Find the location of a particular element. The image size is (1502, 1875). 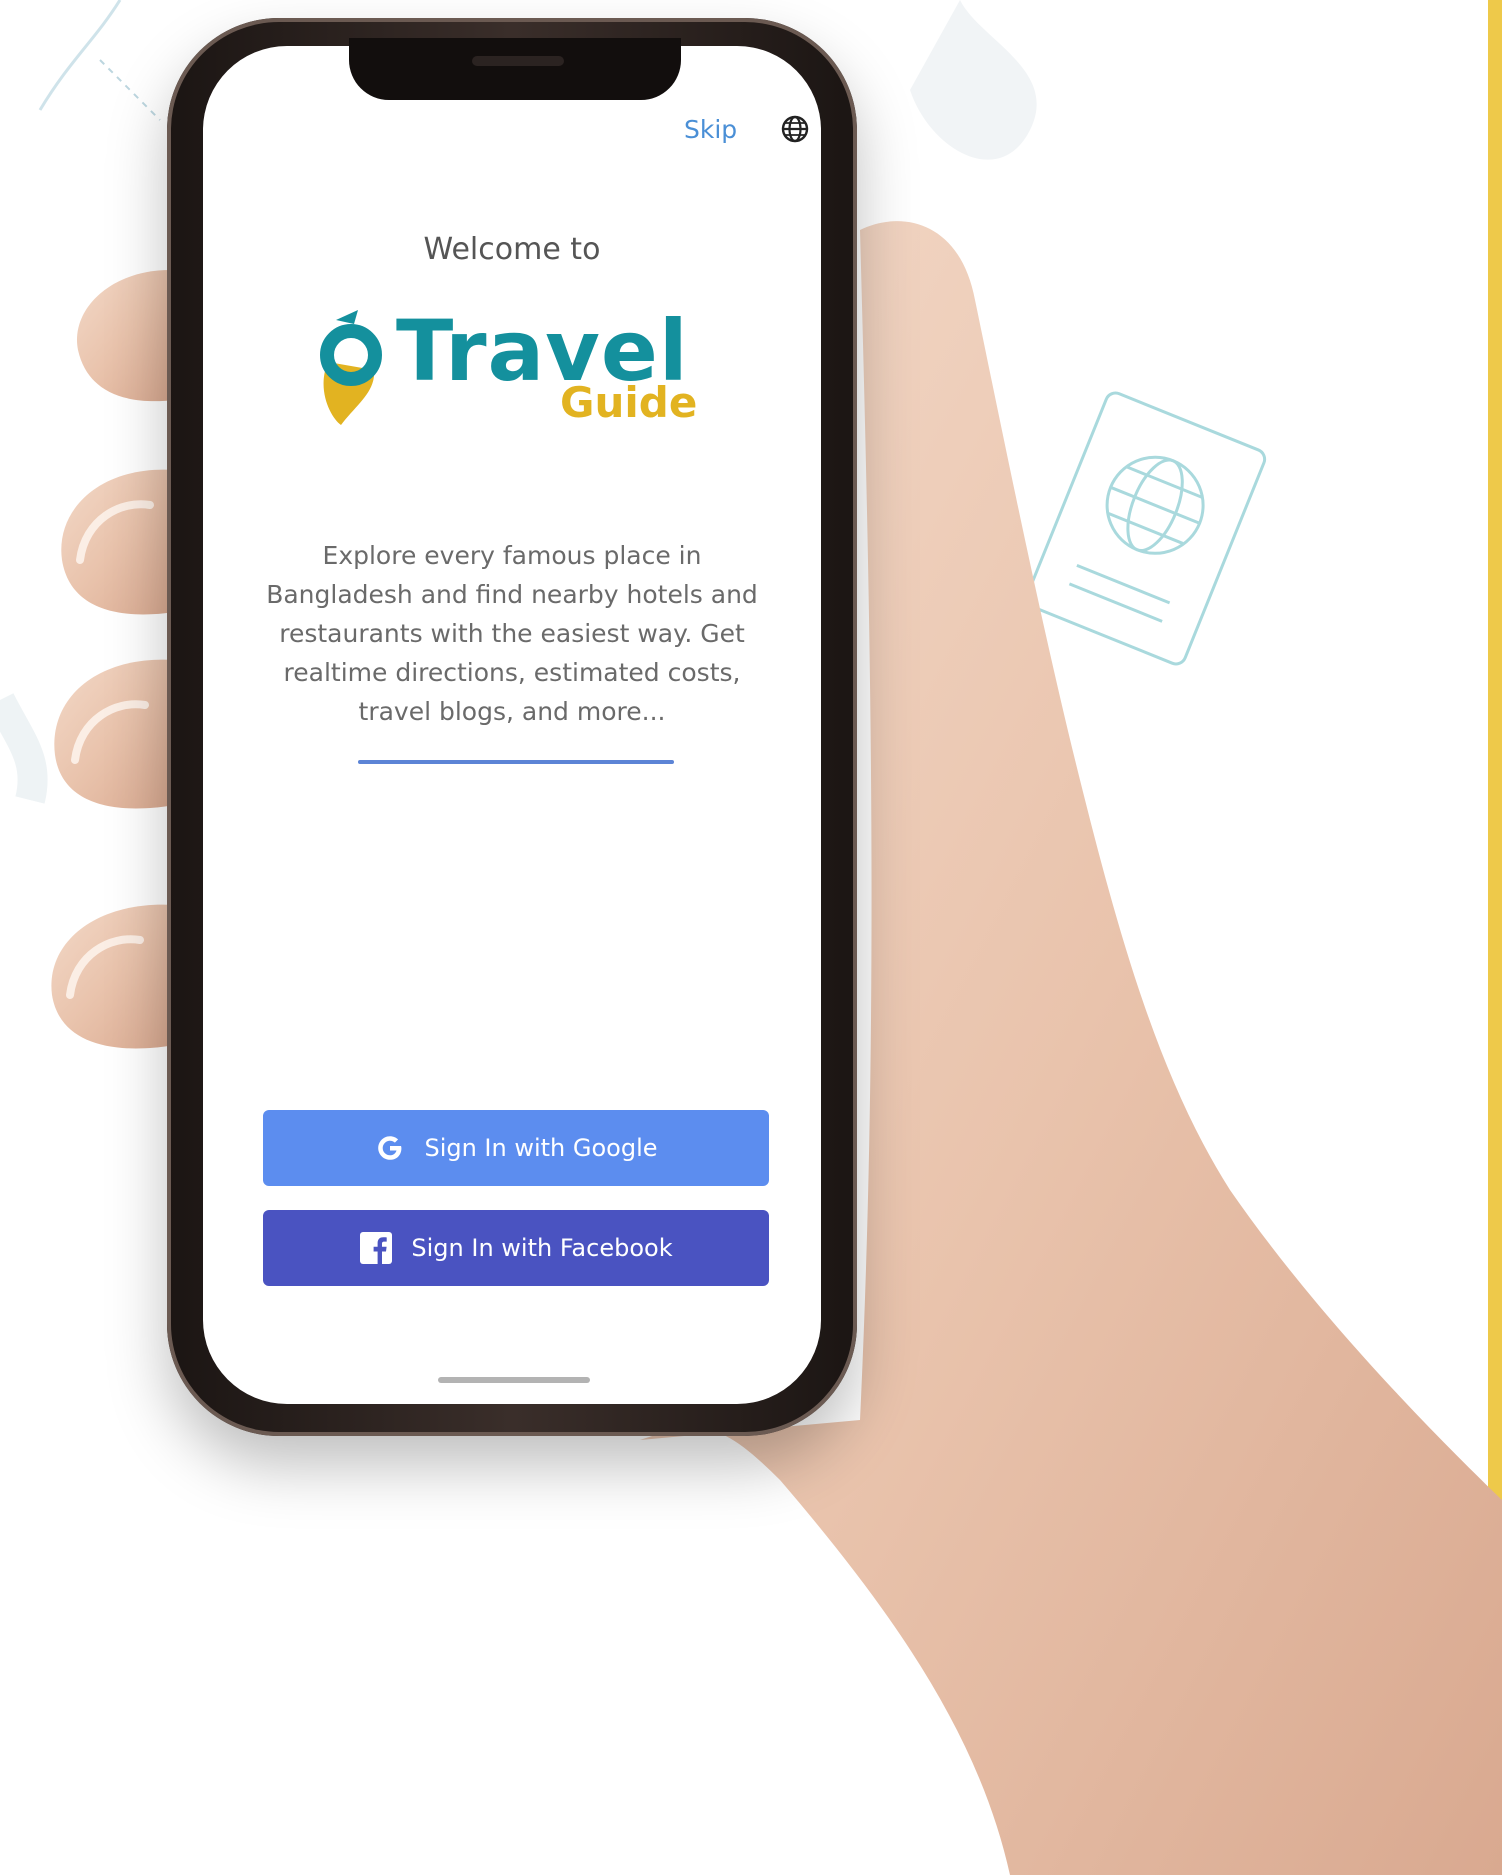

skip-link: Skip is located at coordinates (710, 129).